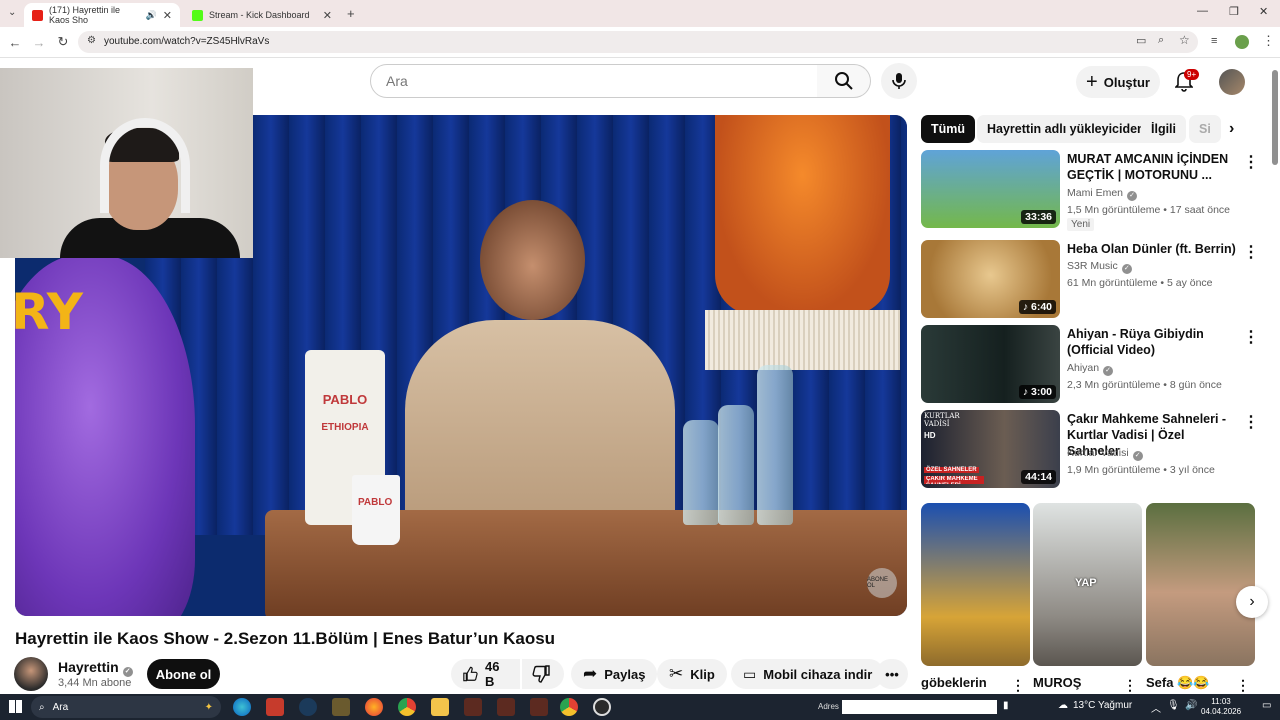 The image size is (1280, 720). Describe the element at coordinates (543, 674) in the screenshot. I see `dislike-button` at that location.